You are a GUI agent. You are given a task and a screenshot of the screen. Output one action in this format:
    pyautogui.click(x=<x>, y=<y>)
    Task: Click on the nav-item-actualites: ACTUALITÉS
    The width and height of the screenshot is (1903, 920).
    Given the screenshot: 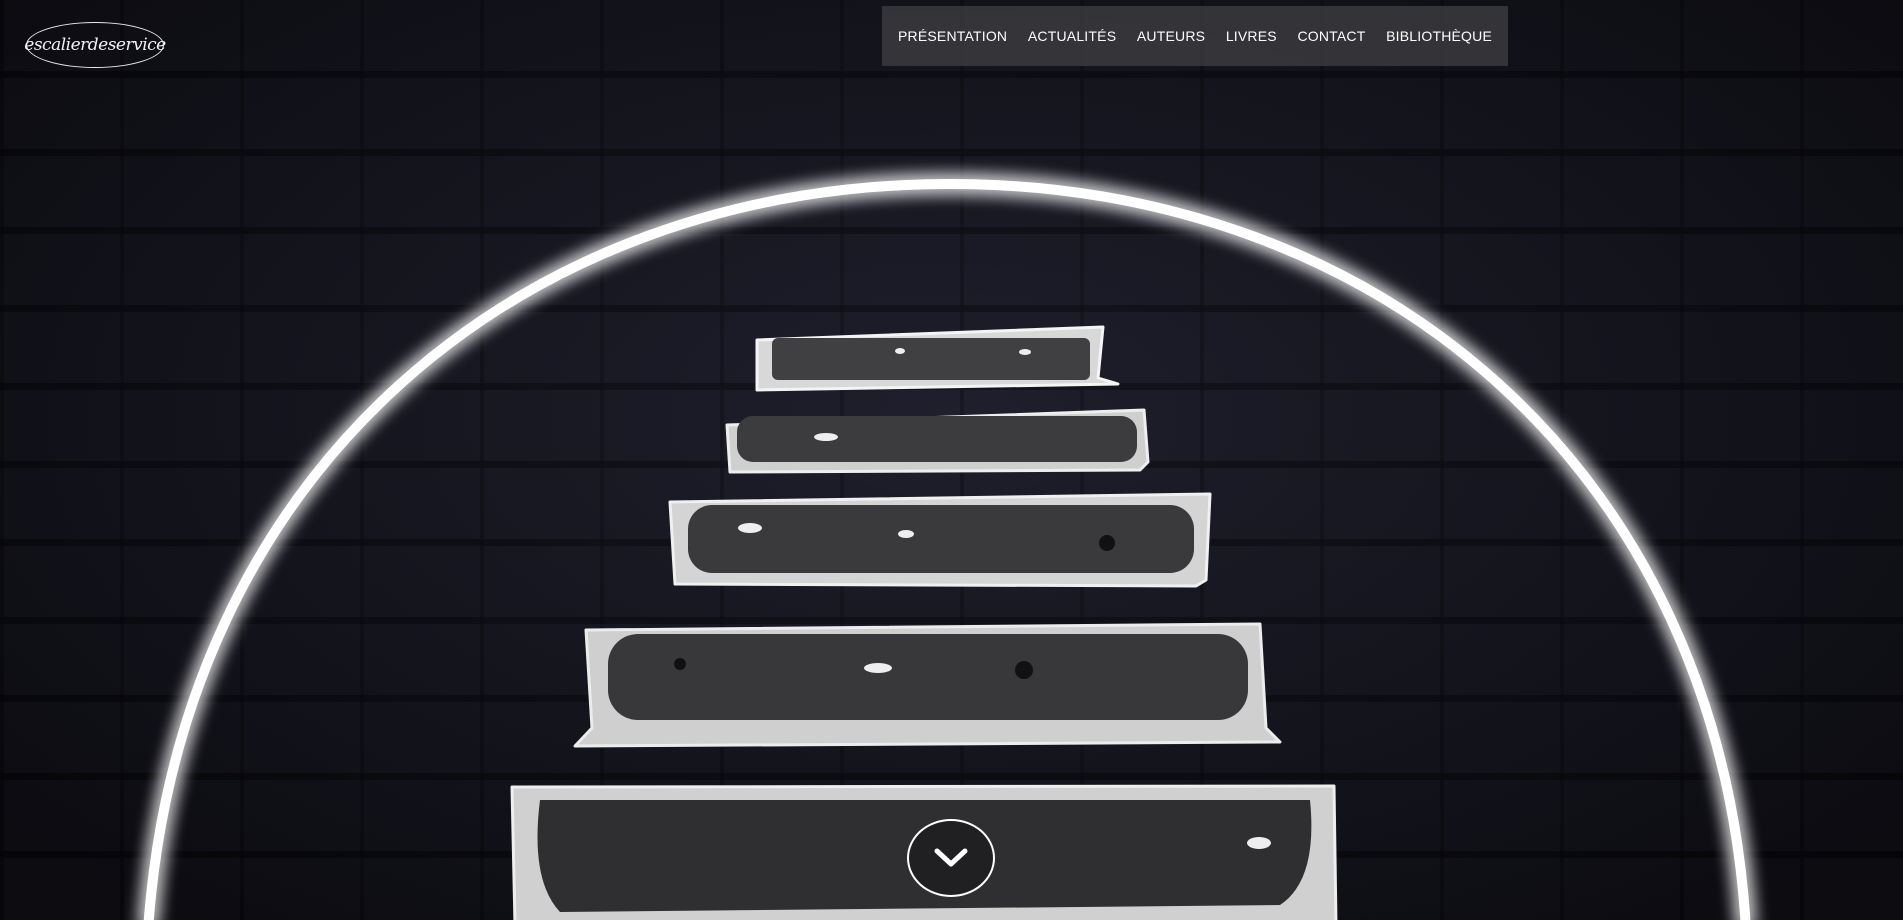 What is the action you would take?
    pyautogui.click(x=1072, y=36)
    